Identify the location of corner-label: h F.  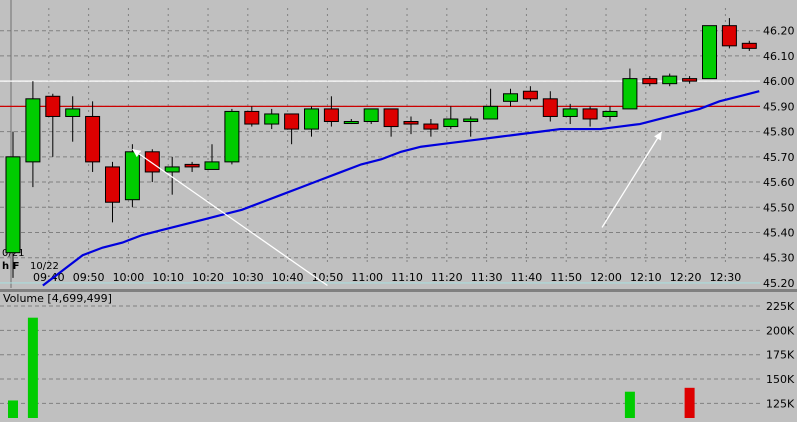
(10, 266).